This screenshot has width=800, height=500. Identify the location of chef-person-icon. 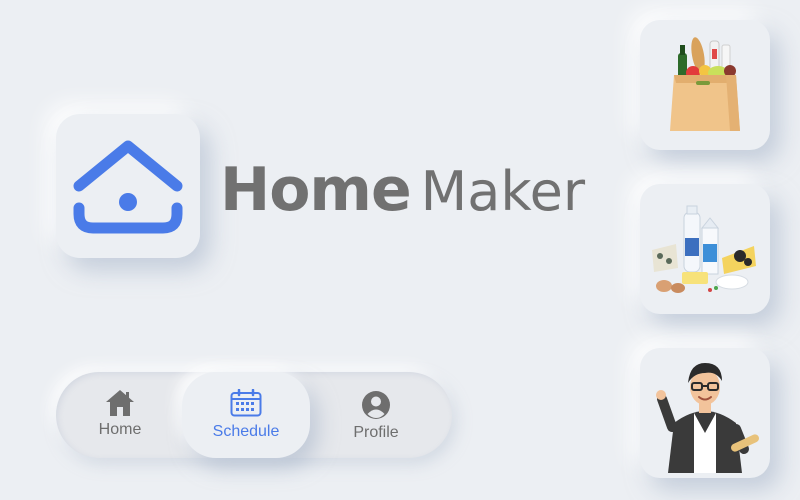
(707, 418).